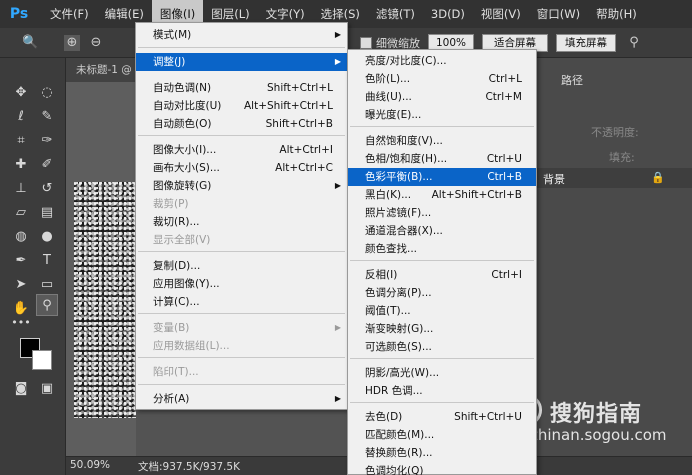 The width and height of the screenshot is (692, 475). What do you see at coordinates (182, 88) in the screenshot?
I see `image-menu-item-label: 自动色调(N)` at bounding box center [182, 88].